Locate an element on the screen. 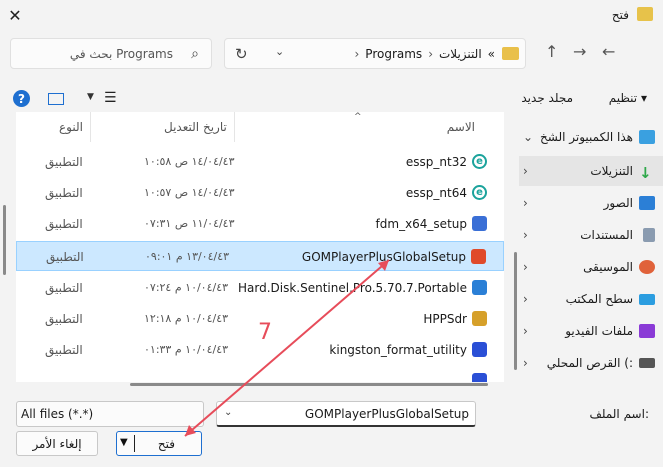 The height and width of the screenshot is (467, 663). annotation-arrow-line is located at coordinates (287, 348).